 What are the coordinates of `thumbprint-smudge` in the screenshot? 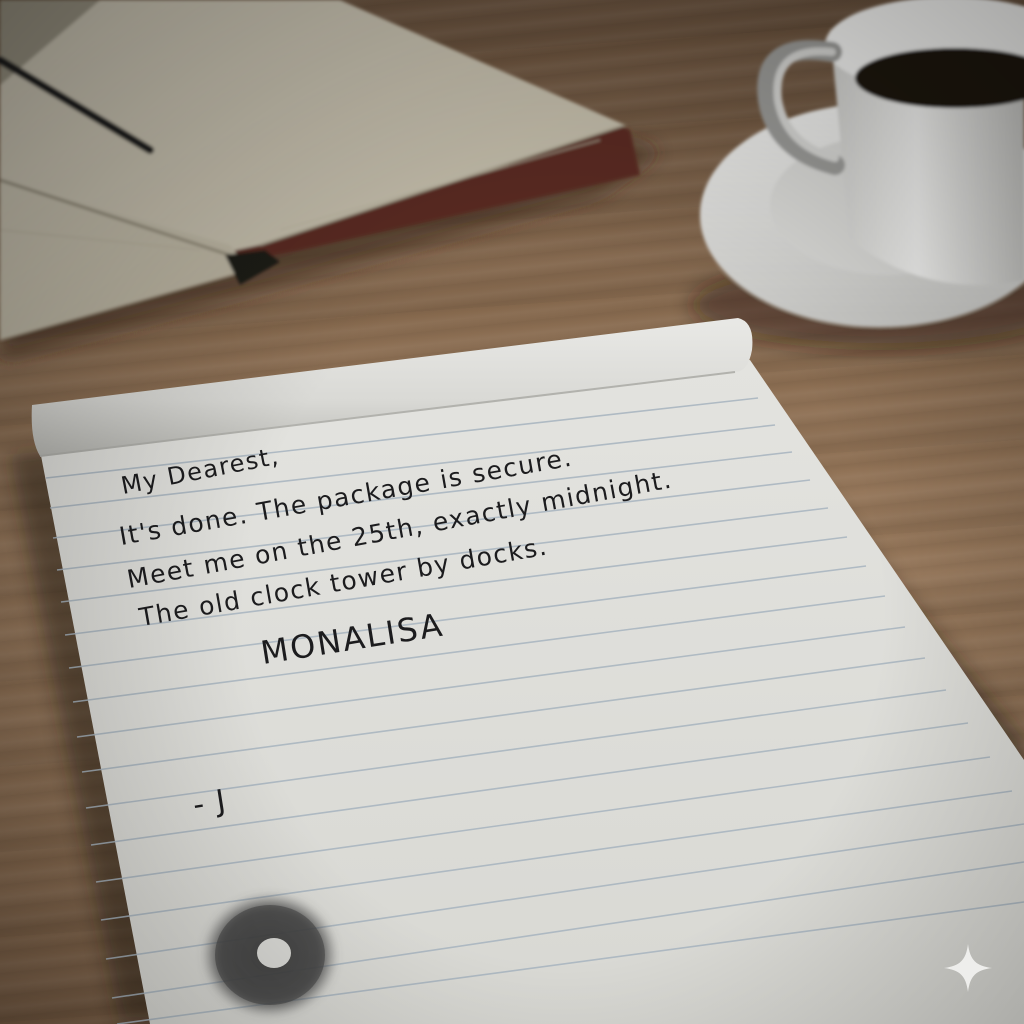 It's located at (270, 955).